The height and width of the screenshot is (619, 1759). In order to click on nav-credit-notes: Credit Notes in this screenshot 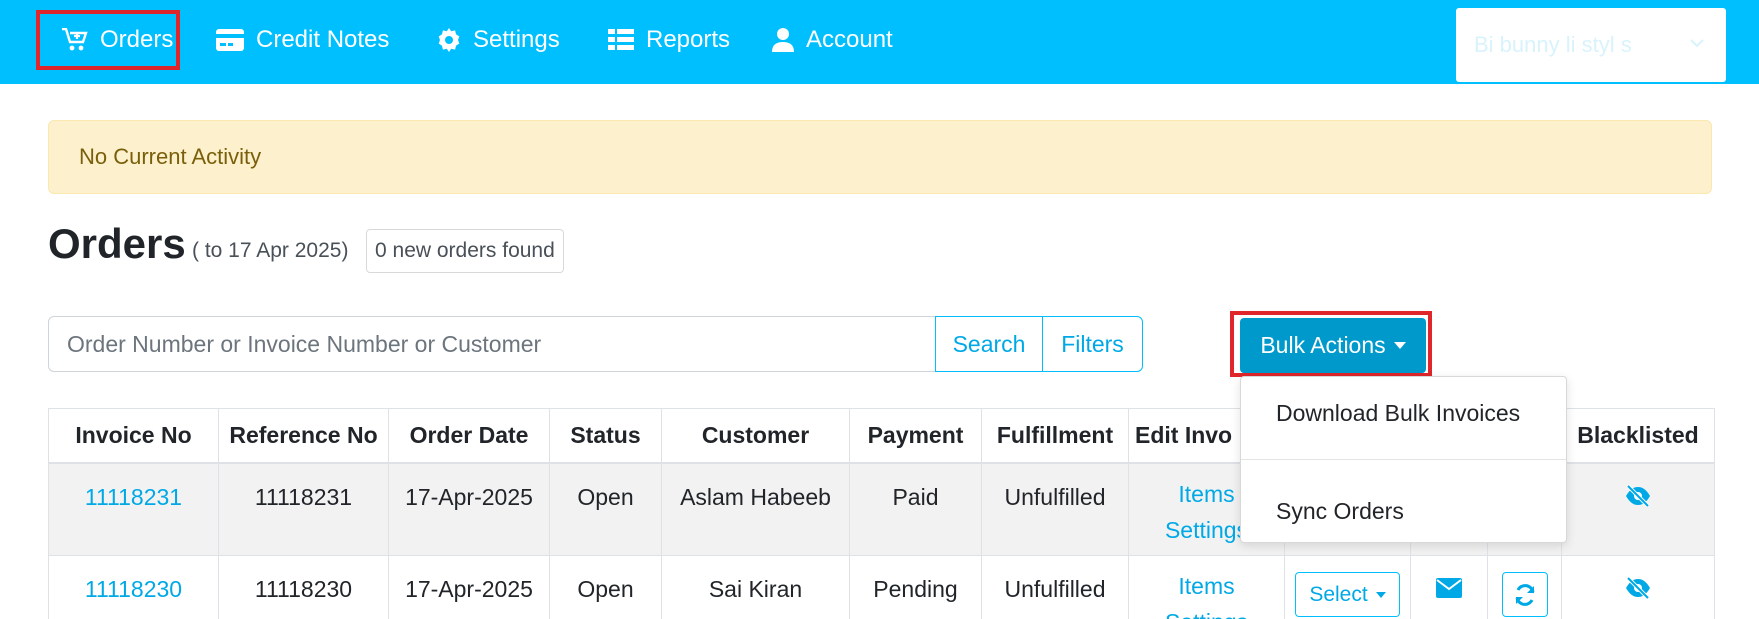, I will do `click(302, 40)`.